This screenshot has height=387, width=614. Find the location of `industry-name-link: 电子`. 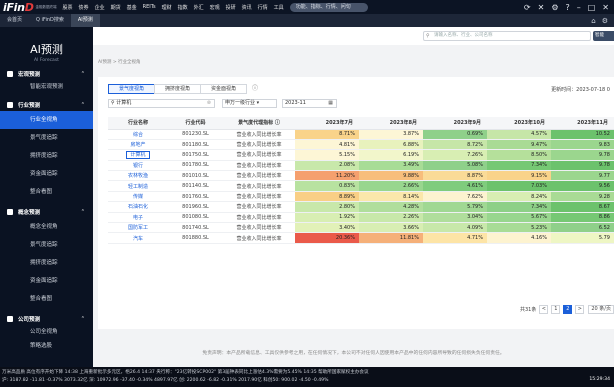

industry-name-link: 电子 is located at coordinates (138, 218).